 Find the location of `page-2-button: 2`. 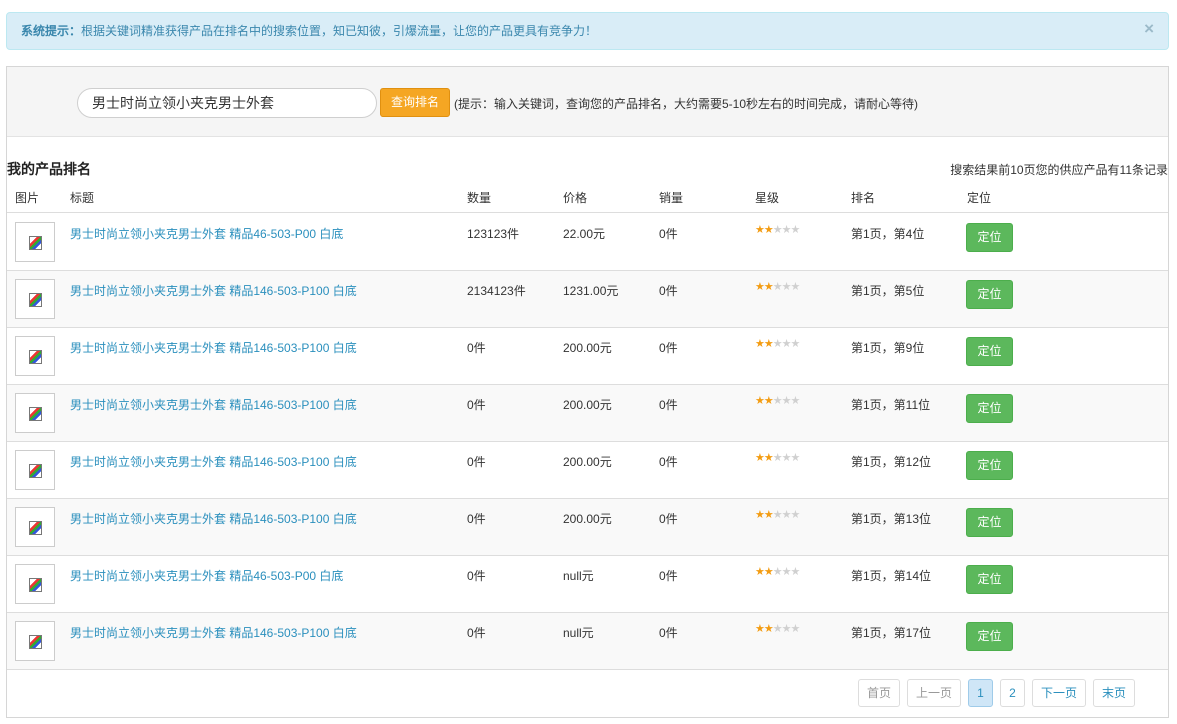

page-2-button: 2 is located at coordinates (1012, 693).